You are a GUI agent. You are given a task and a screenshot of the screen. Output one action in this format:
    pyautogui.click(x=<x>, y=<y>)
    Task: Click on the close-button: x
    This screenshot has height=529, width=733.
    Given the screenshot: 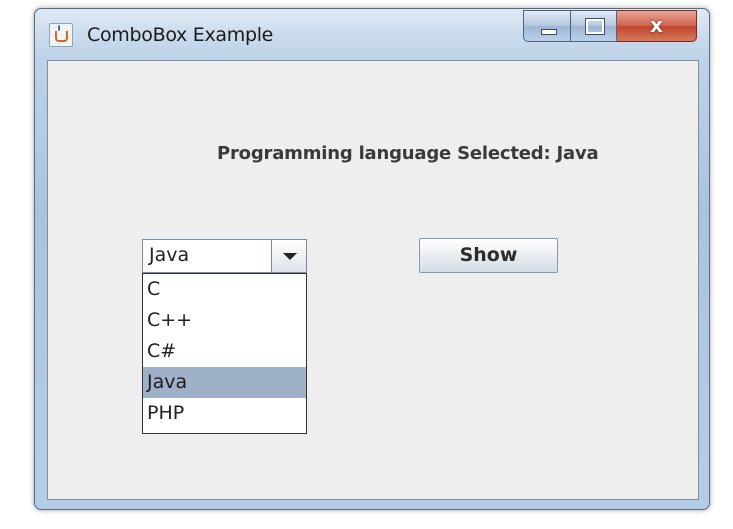 What is the action you would take?
    pyautogui.click(x=657, y=26)
    